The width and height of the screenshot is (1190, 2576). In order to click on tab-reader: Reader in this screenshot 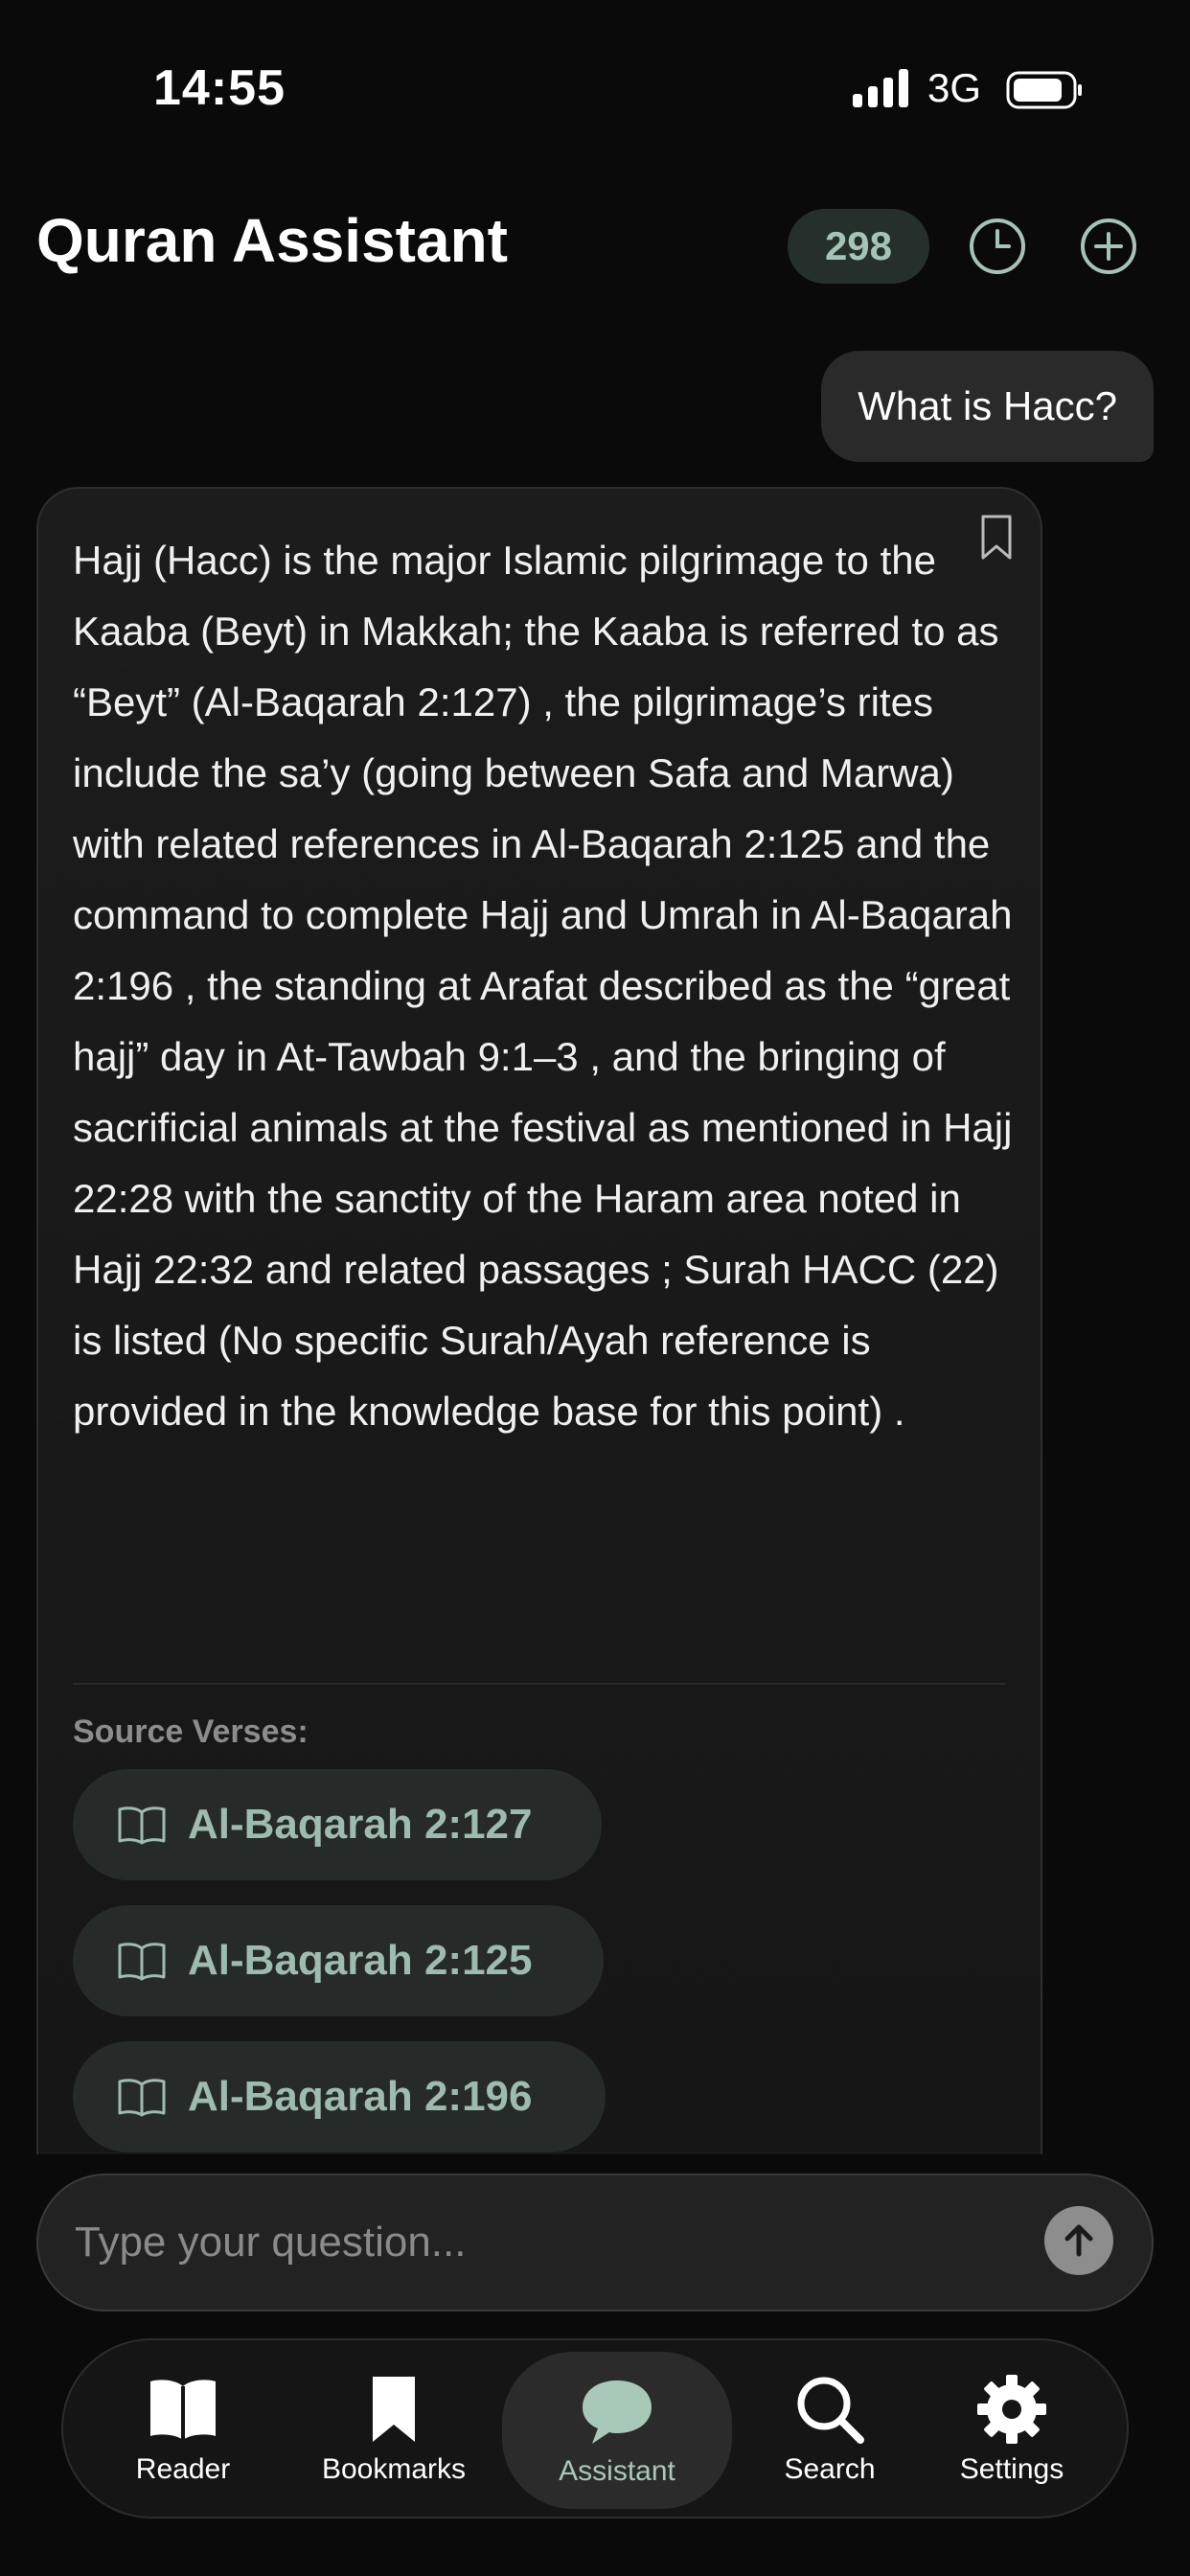, I will do `click(183, 2428)`.